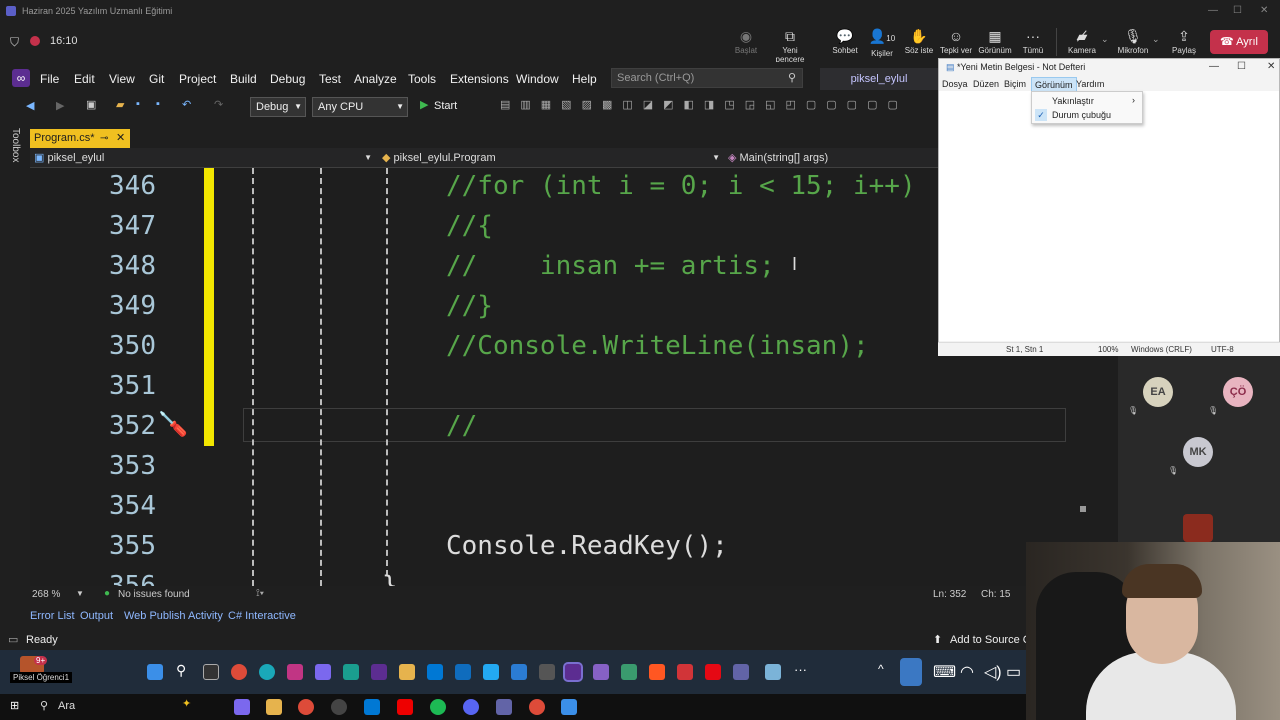 This screenshot has height=720, width=1280. I want to click on react-button: ☺ Tepki ver, so click(956, 41).